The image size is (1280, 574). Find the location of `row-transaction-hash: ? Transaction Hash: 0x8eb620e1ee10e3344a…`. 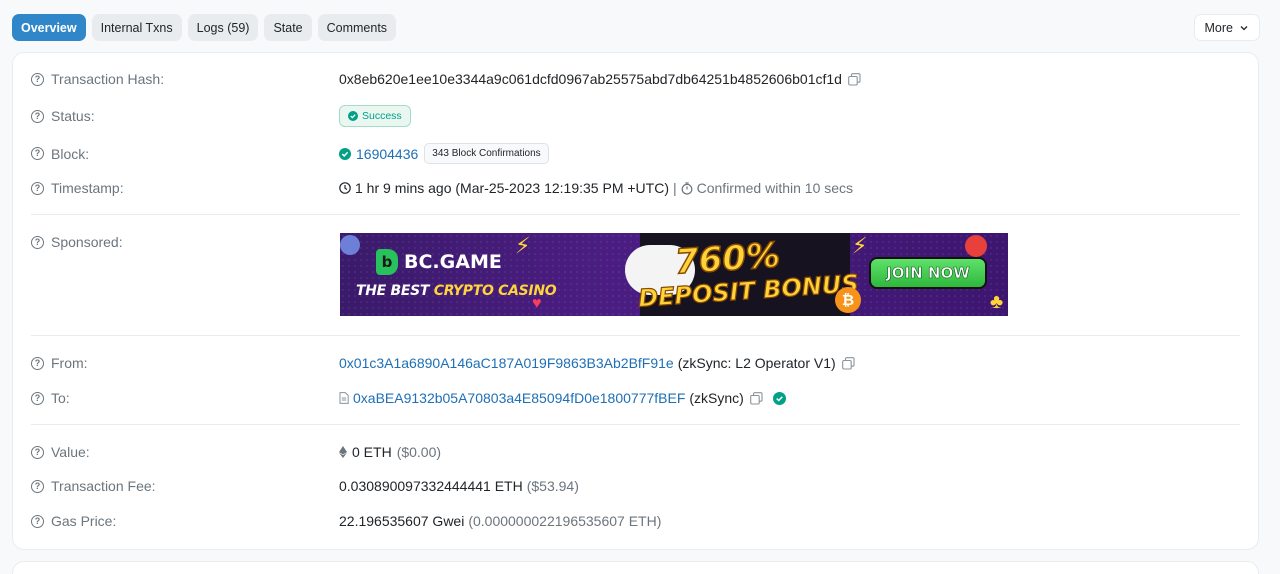

row-transaction-hash: ? Transaction Hash: 0x8eb620e1ee10e3344a… is located at coordinates (635, 79).